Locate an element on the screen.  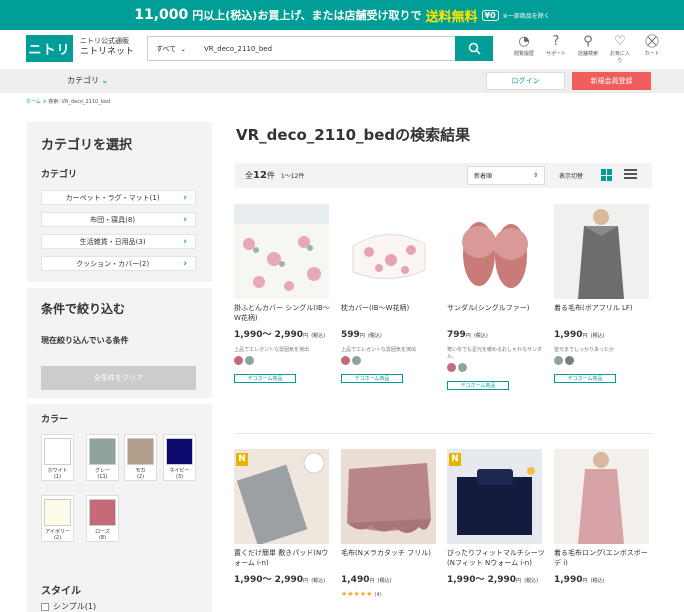
color-swatch: アイボリー (2) is located at coordinates (57, 518).